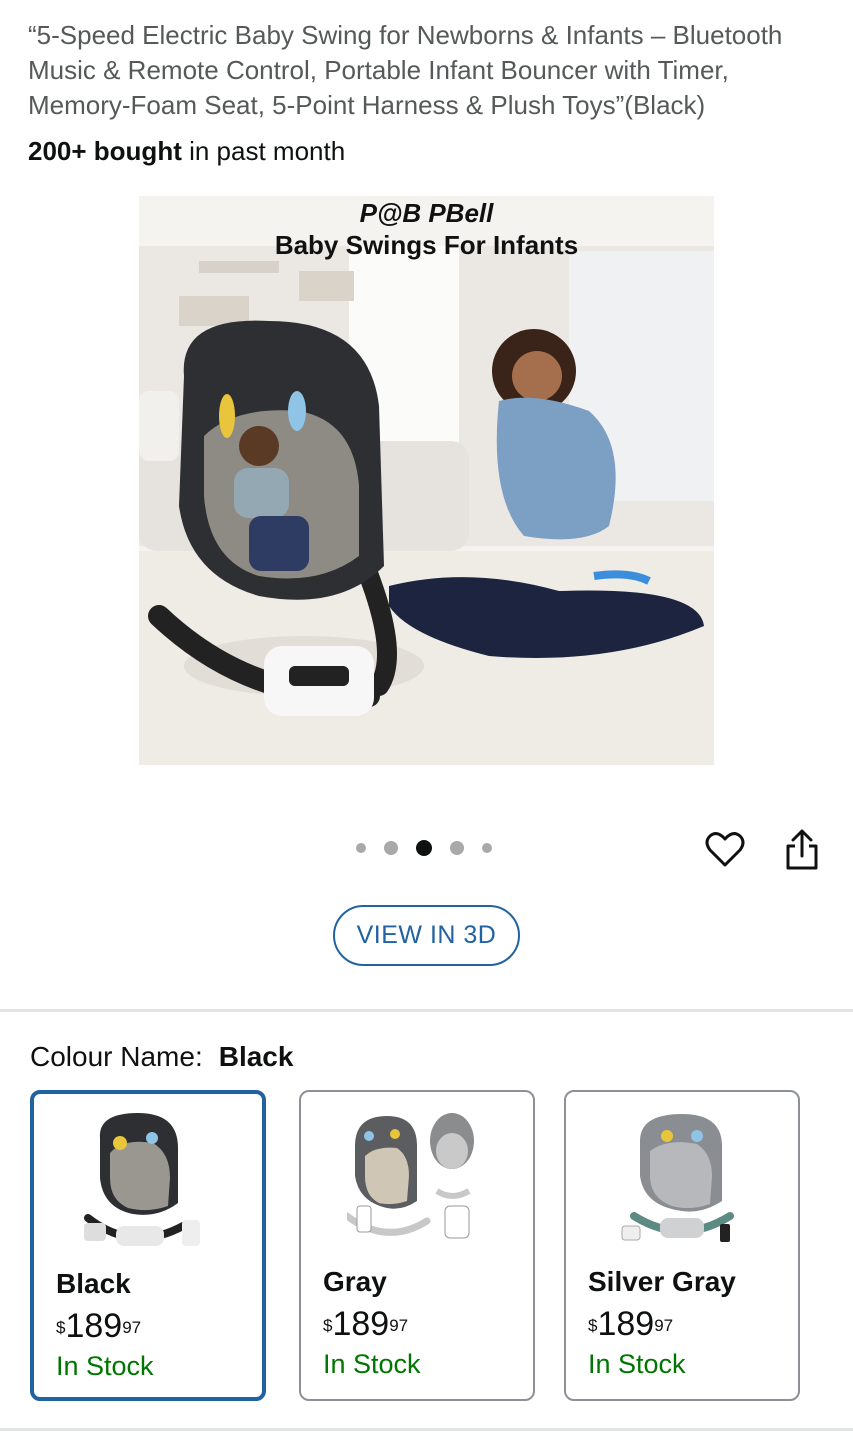  I want to click on bought-count-suffix: in past month, so click(263, 151).